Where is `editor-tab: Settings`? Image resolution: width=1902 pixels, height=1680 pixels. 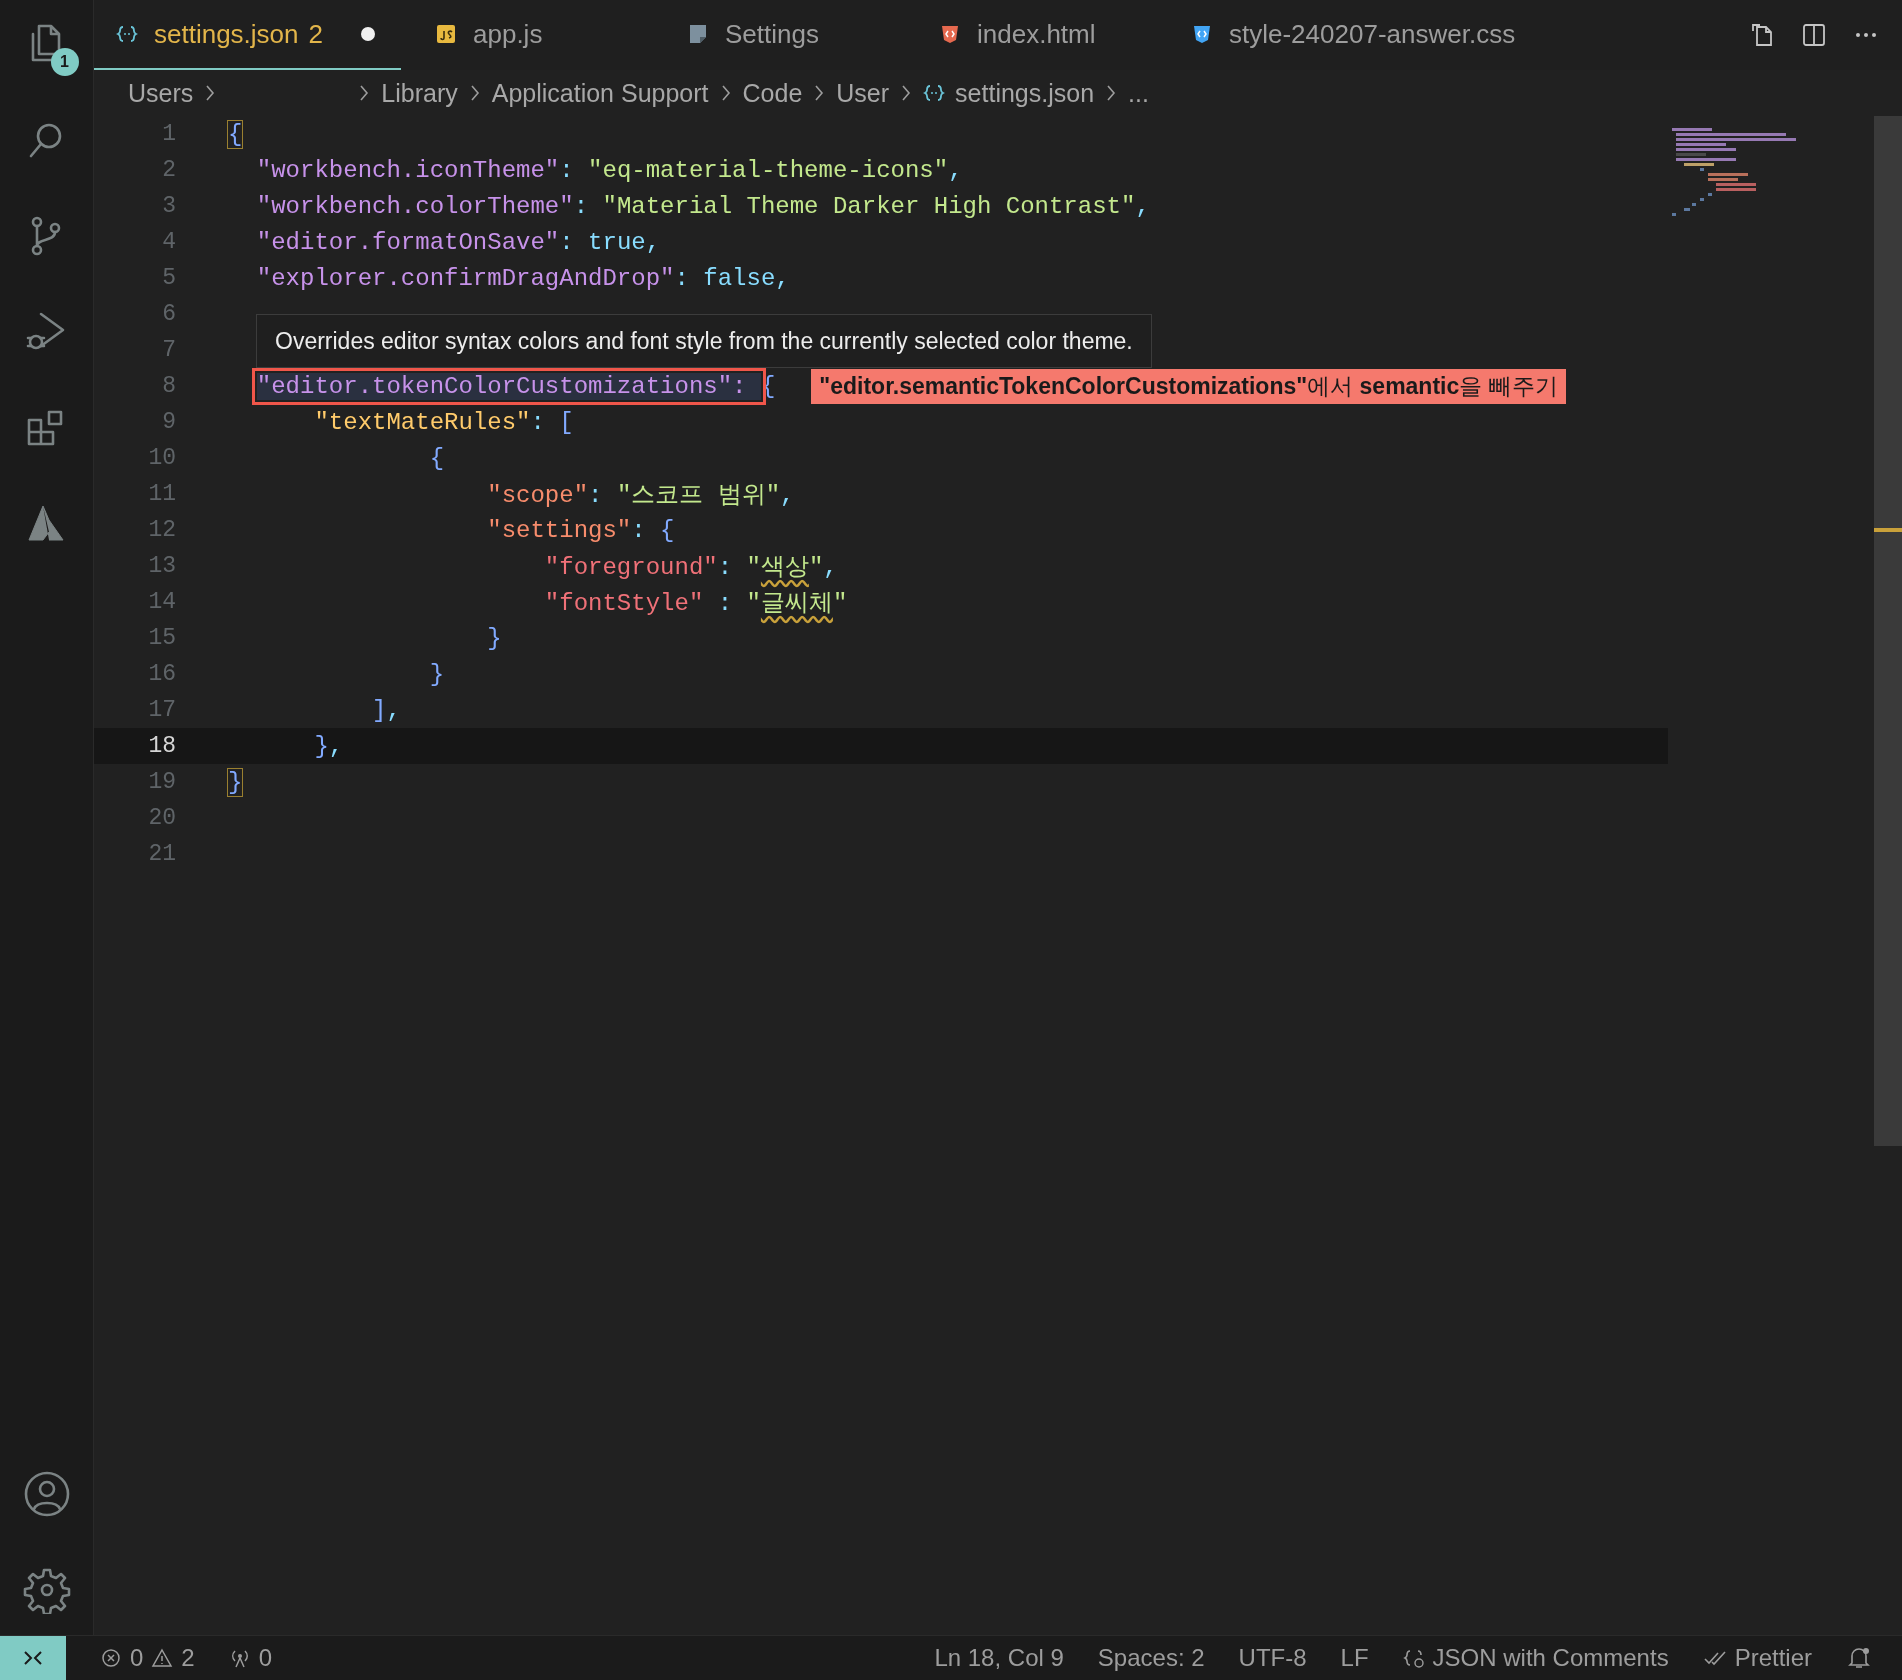
editor-tab: Settings is located at coordinates (785, 35).